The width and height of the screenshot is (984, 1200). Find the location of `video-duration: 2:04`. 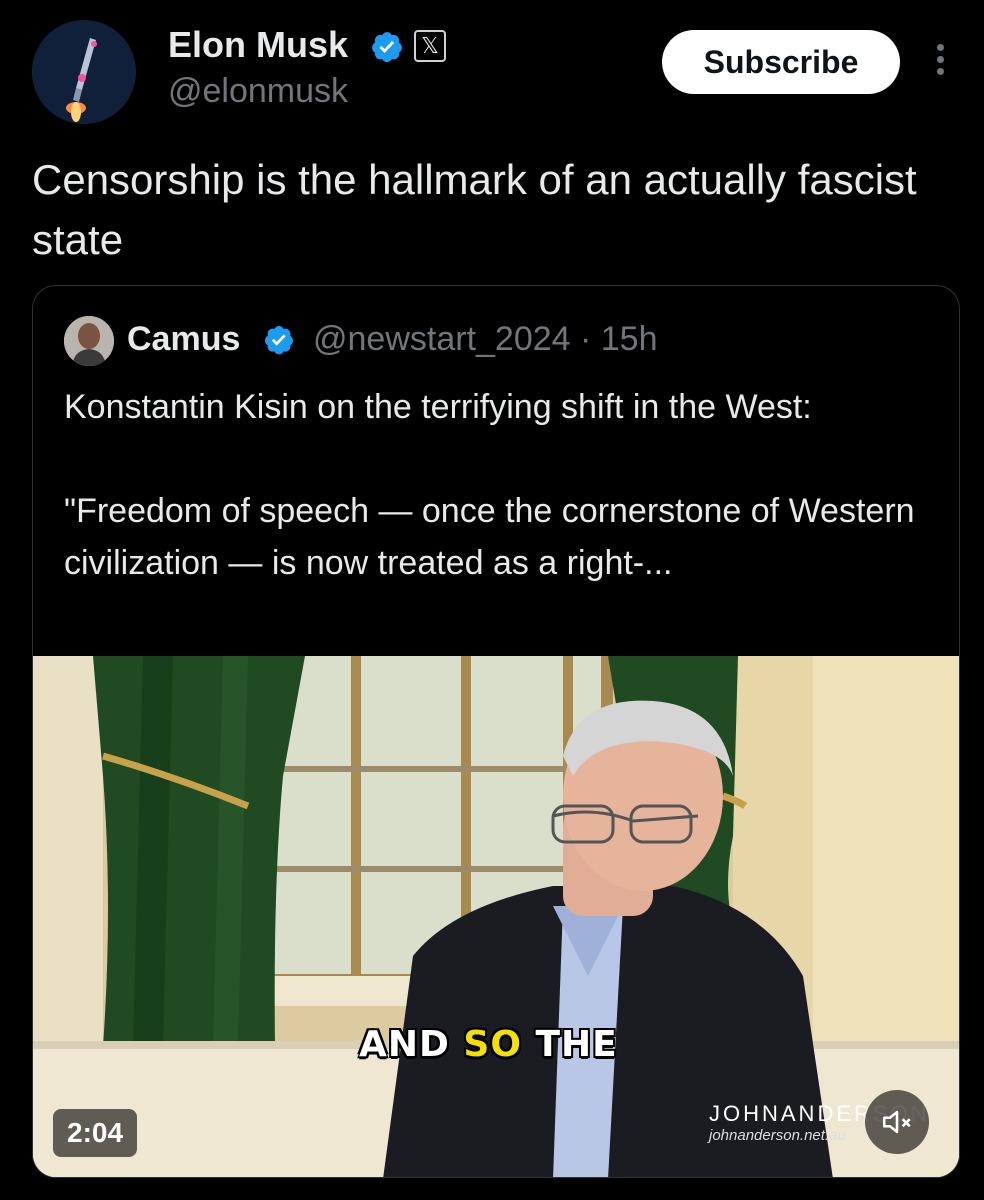

video-duration: 2:04 is located at coordinates (95, 1133).